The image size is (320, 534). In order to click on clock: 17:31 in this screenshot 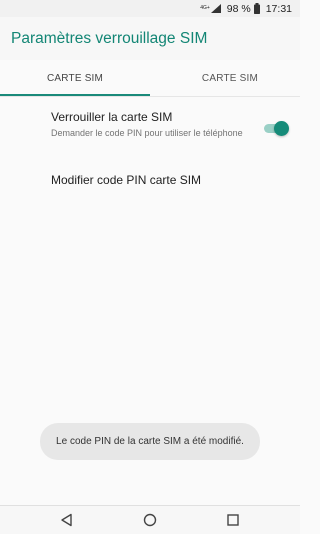, I will do `click(278, 8)`.